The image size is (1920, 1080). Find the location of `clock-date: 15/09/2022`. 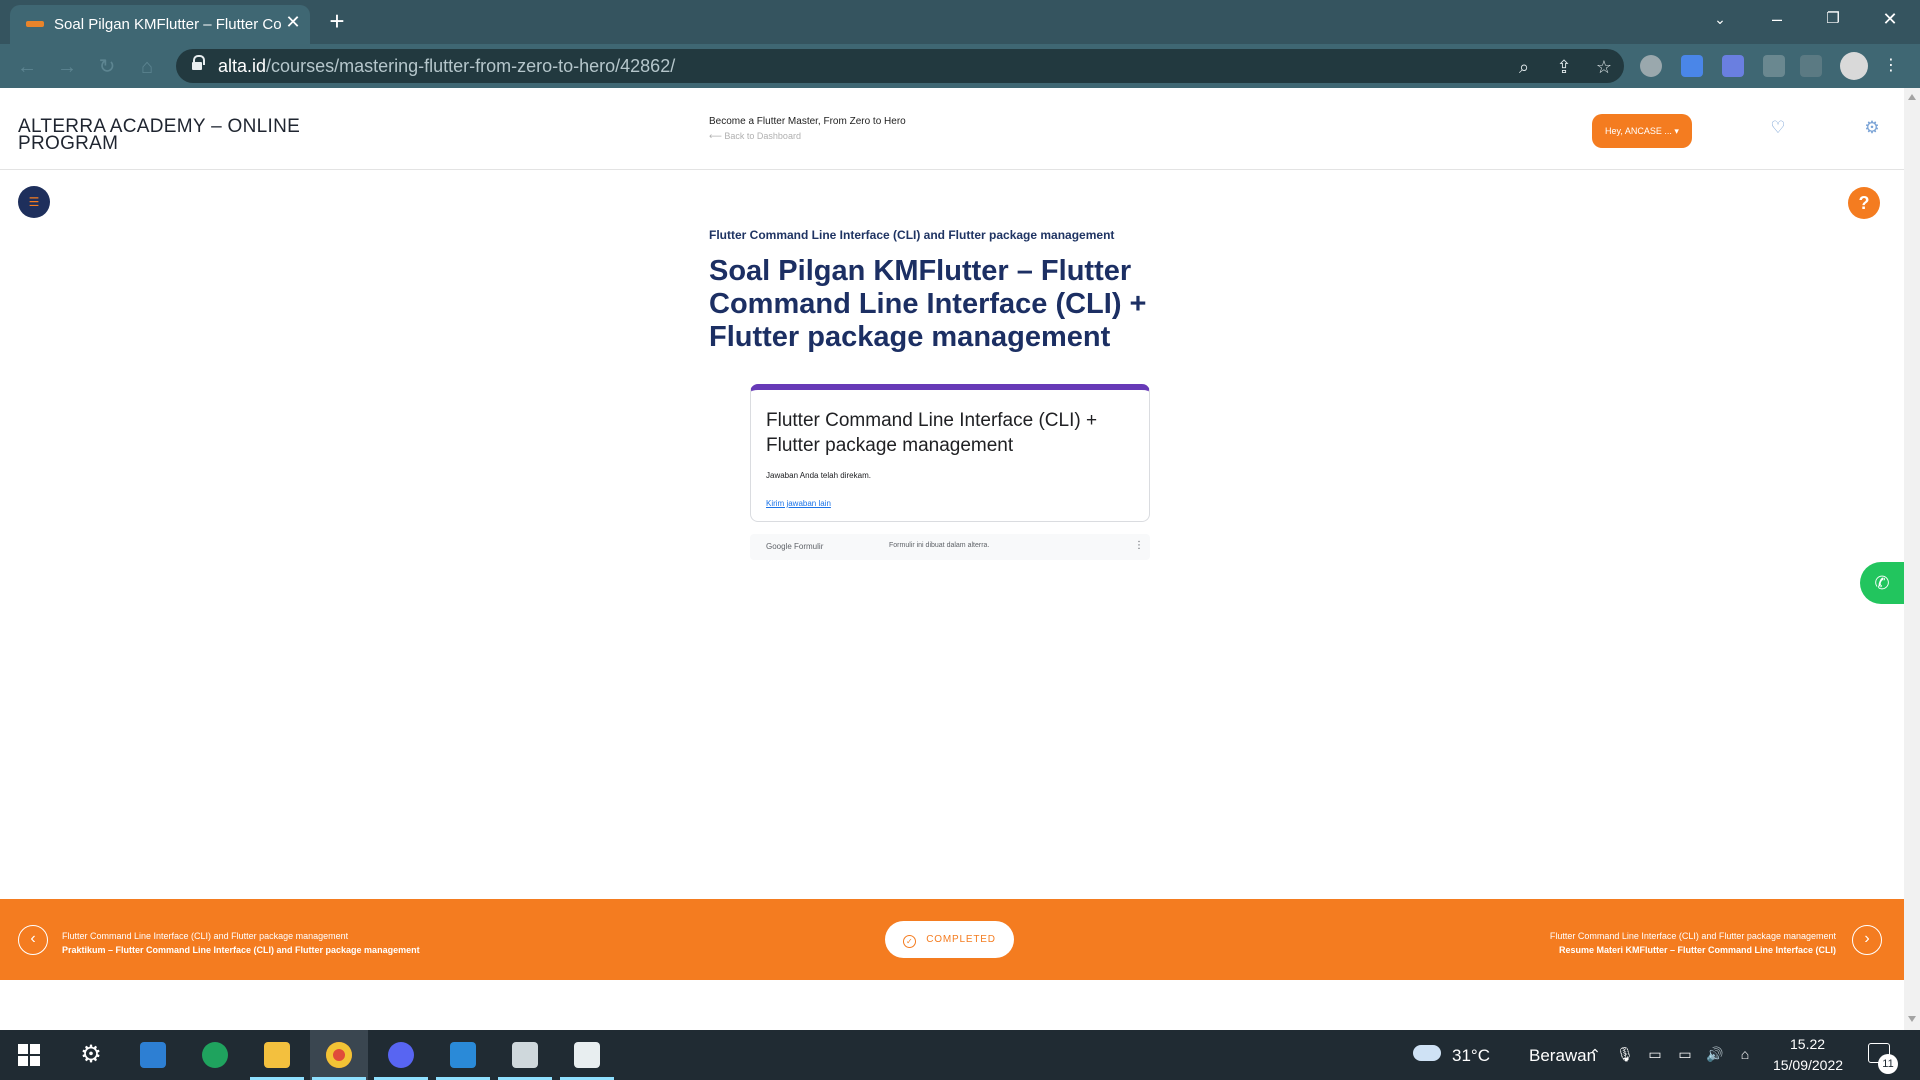

clock-date: 15/09/2022 is located at coordinates (1808, 1065).